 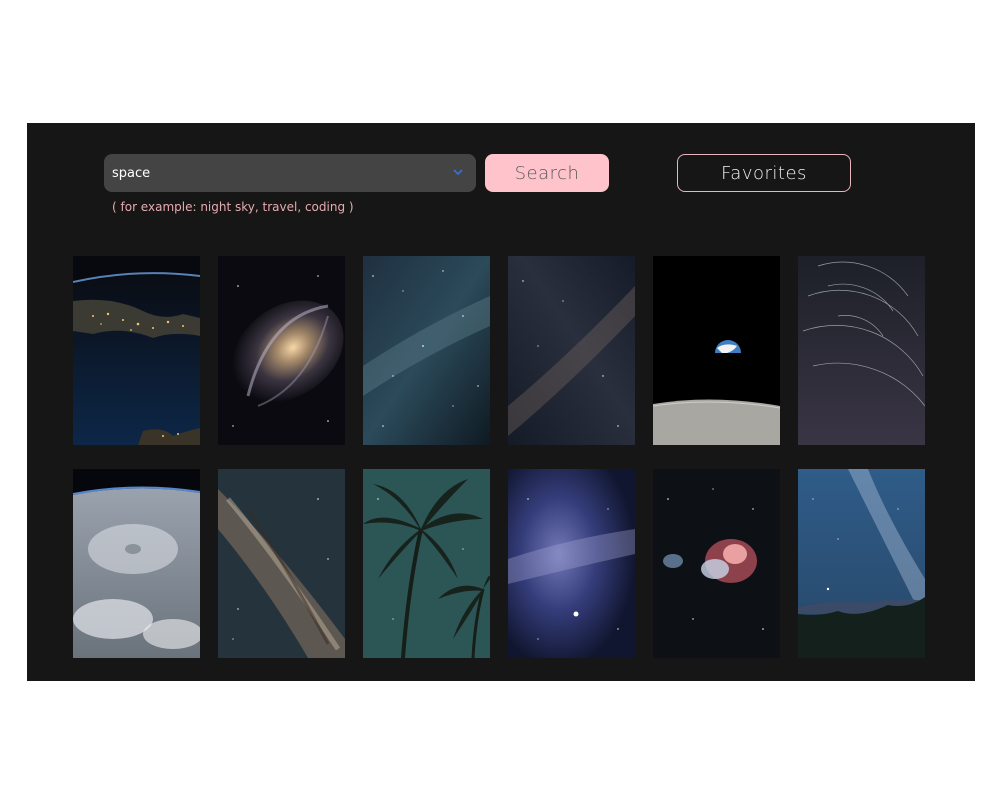 What do you see at coordinates (764, 173) in the screenshot?
I see `favorites-button: Favorites` at bounding box center [764, 173].